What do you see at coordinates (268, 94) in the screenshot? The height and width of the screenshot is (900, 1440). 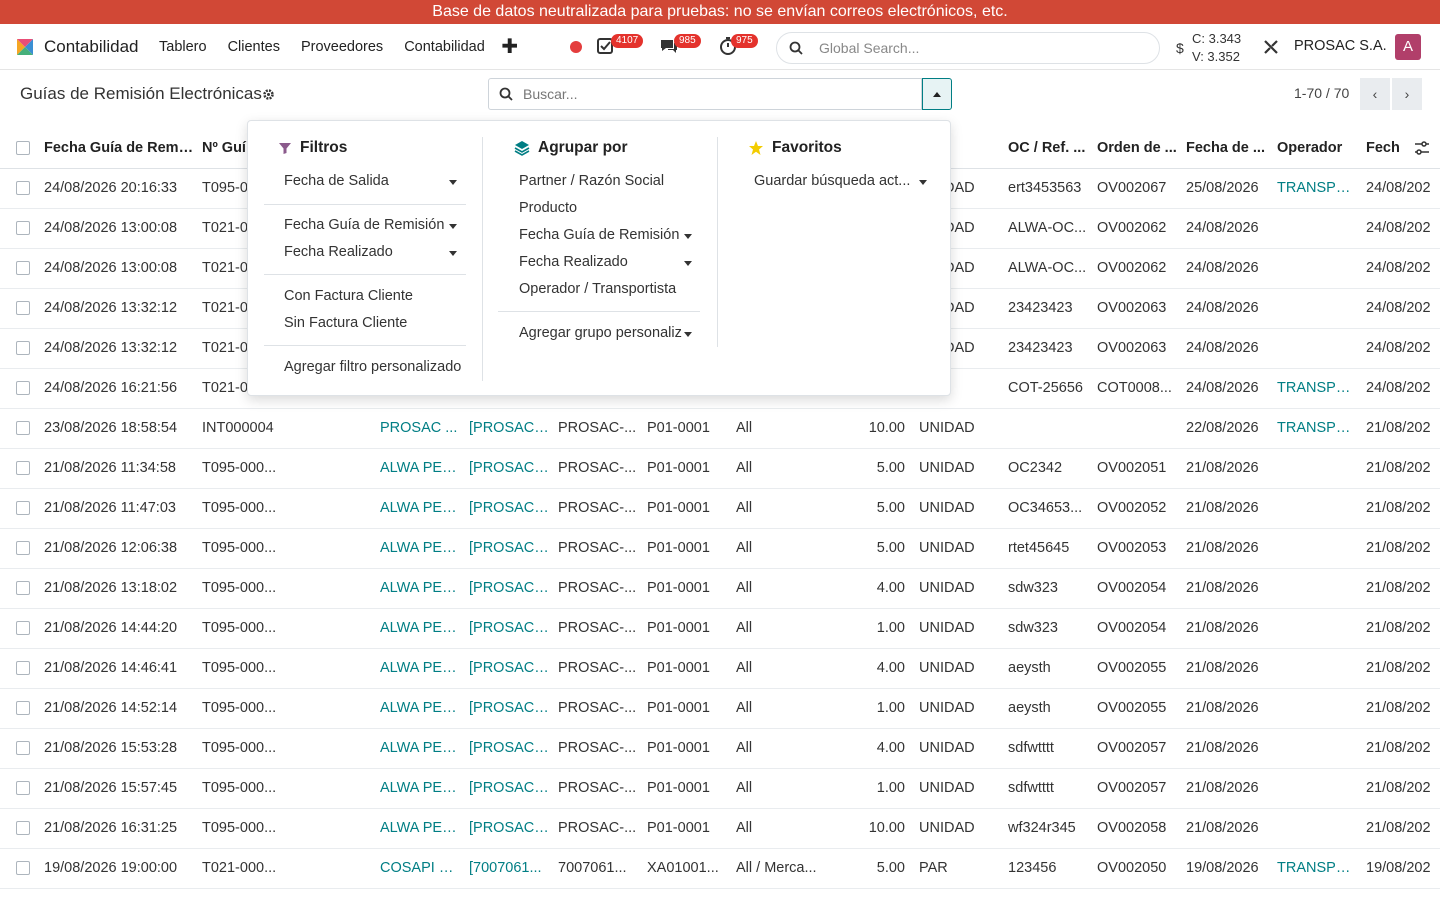 I see `gear-icon` at bounding box center [268, 94].